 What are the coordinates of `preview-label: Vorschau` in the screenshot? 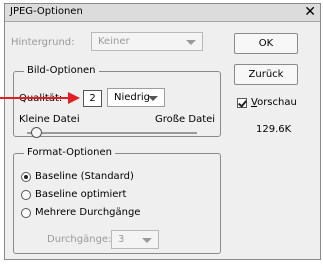 It's located at (274, 102).